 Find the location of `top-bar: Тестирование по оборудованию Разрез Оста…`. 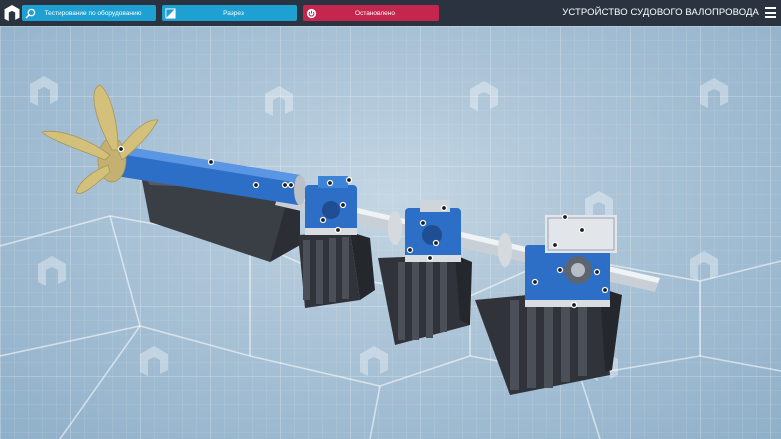

top-bar: Тестирование по оборудованию Разрез Оста… is located at coordinates (390, 13).